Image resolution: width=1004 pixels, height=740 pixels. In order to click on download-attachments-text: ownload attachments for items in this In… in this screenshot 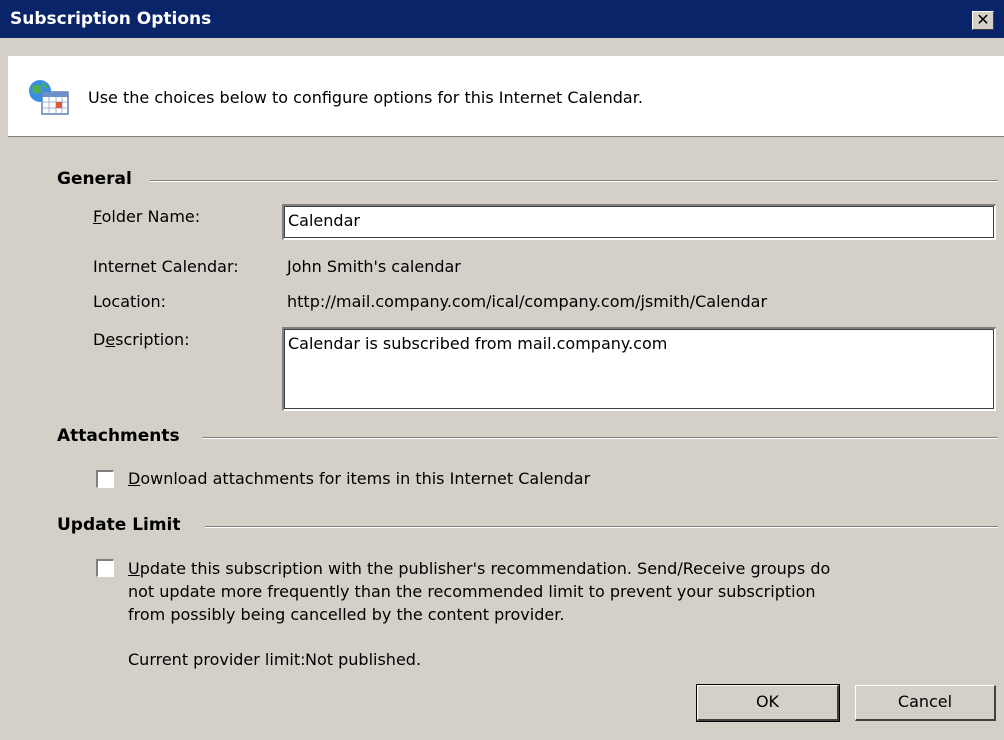, I will do `click(365, 478)`.